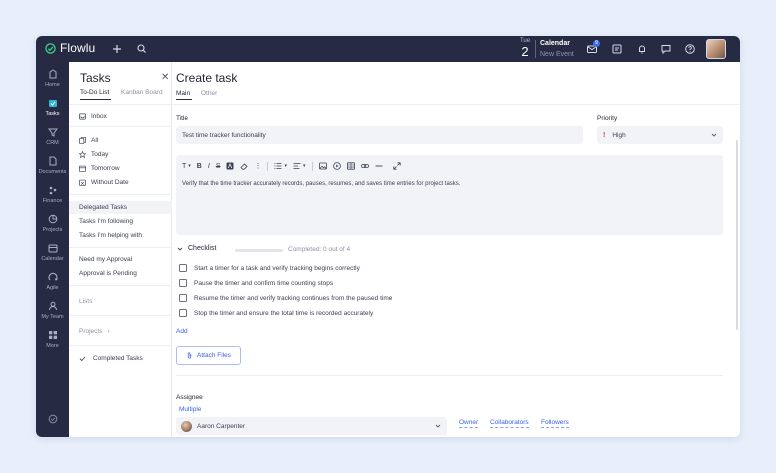  Describe the element at coordinates (99, 168) in the screenshot. I see `filter-tomorrow: Tomorrow` at that location.